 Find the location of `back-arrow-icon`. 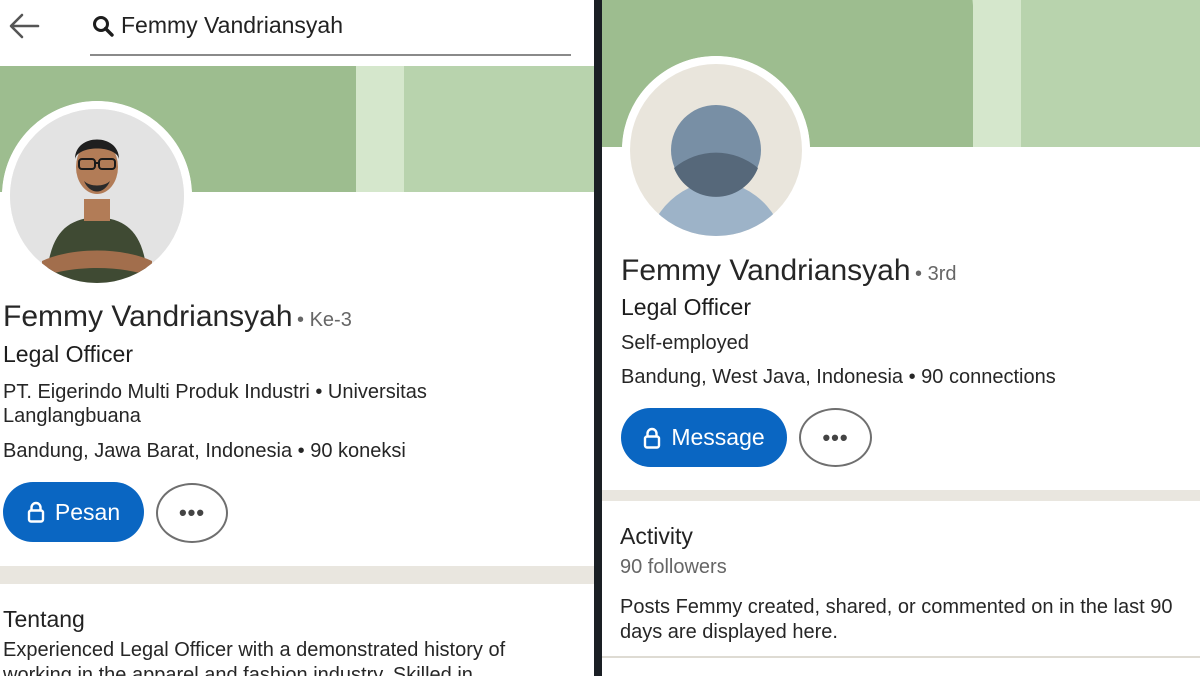

back-arrow-icon is located at coordinates (24, 26).